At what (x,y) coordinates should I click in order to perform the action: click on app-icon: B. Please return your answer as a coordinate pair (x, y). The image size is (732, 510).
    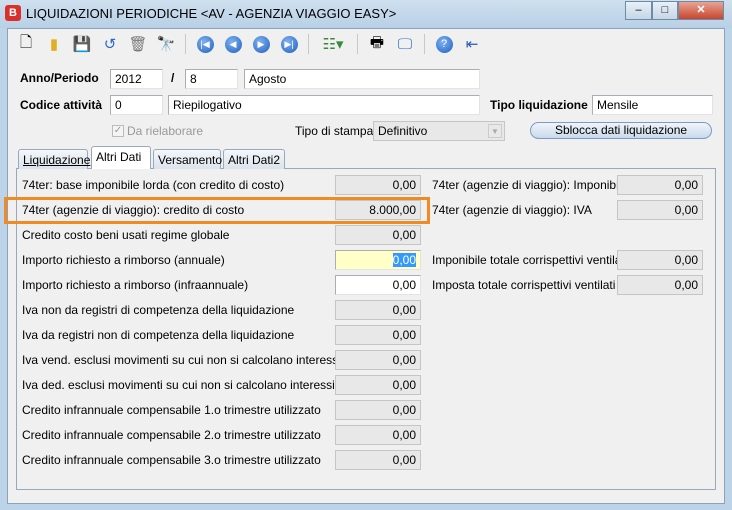
    Looking at the image, I should click on (13, 13).